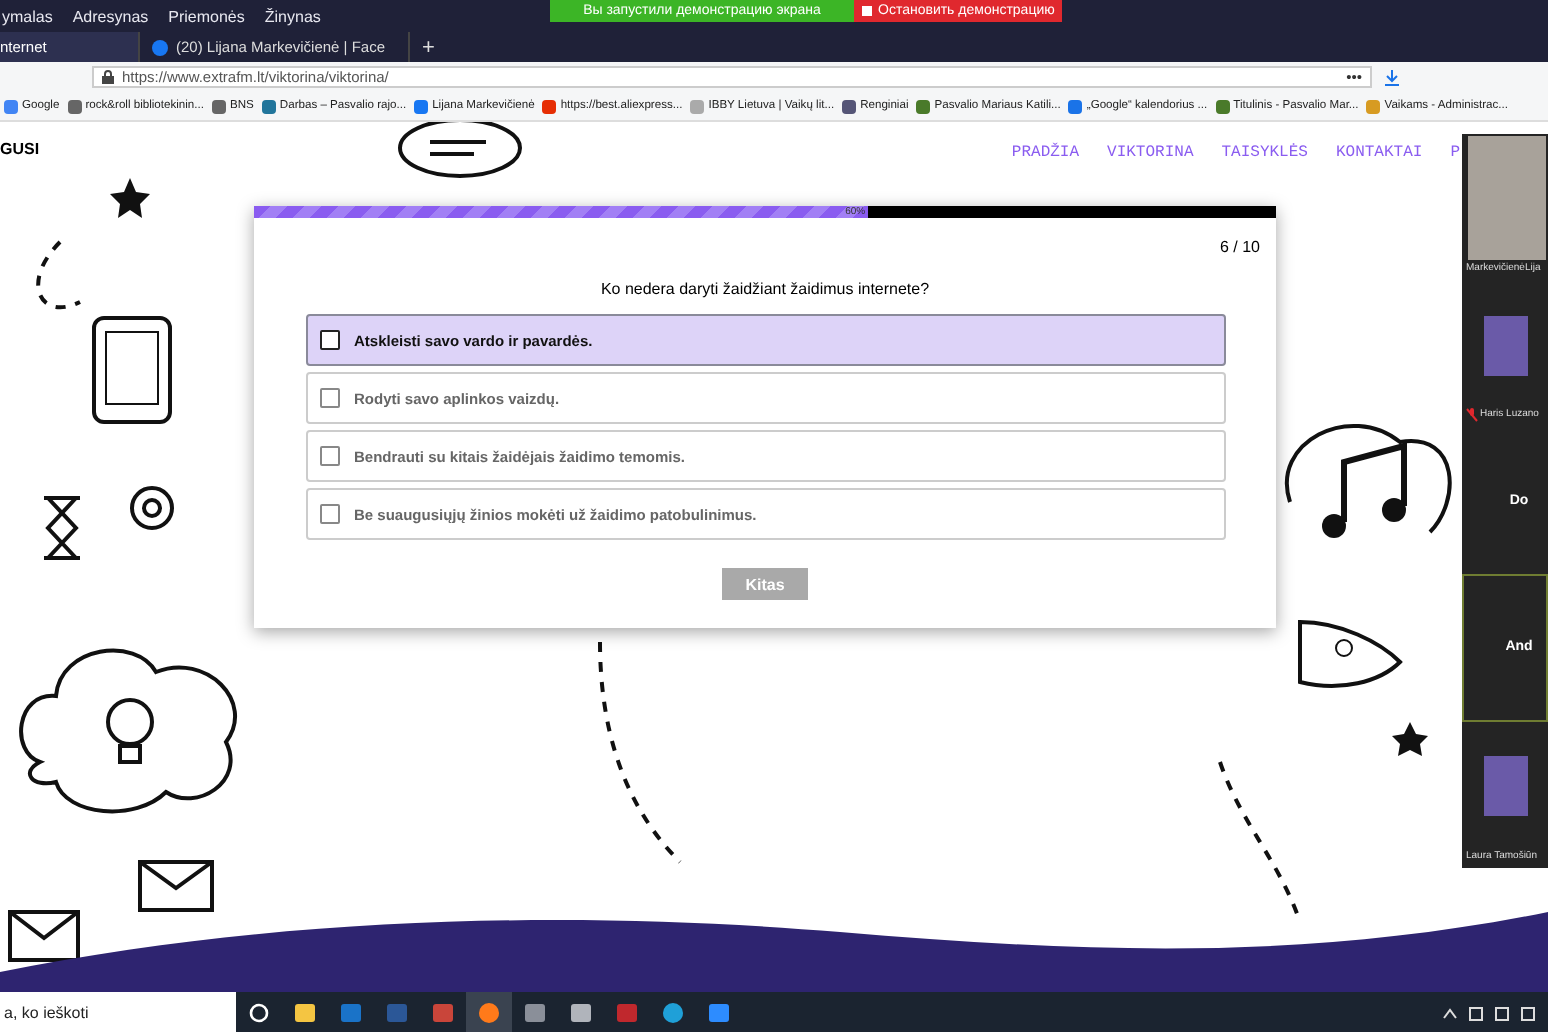  I want to click on caret-icon, so click(1450, 1013).